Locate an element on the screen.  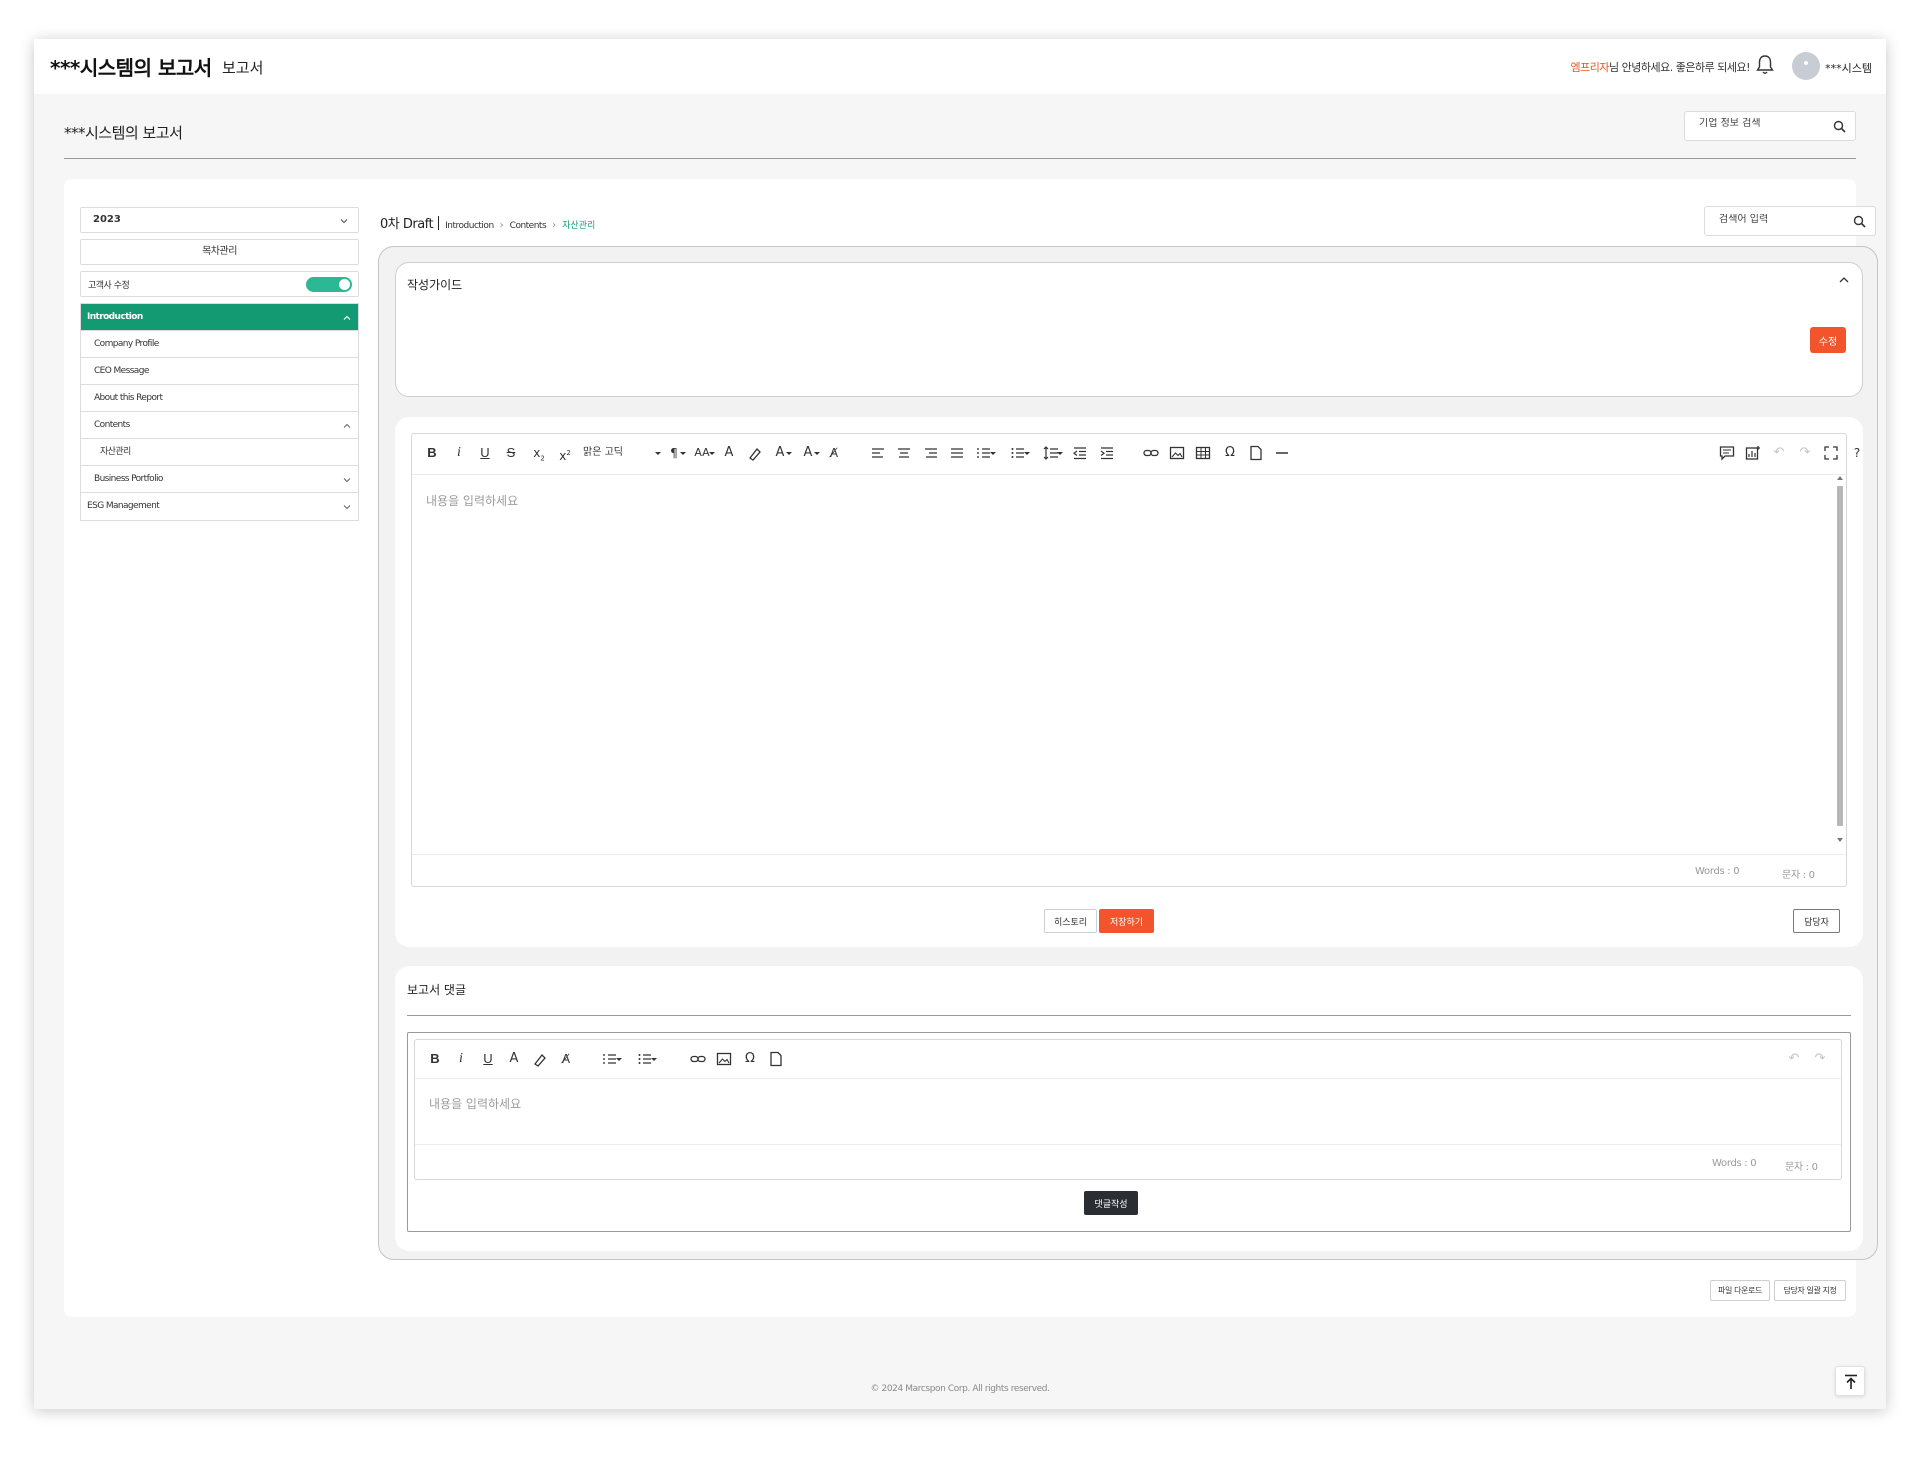
align-left-icon is located at coordinates (878, 453).